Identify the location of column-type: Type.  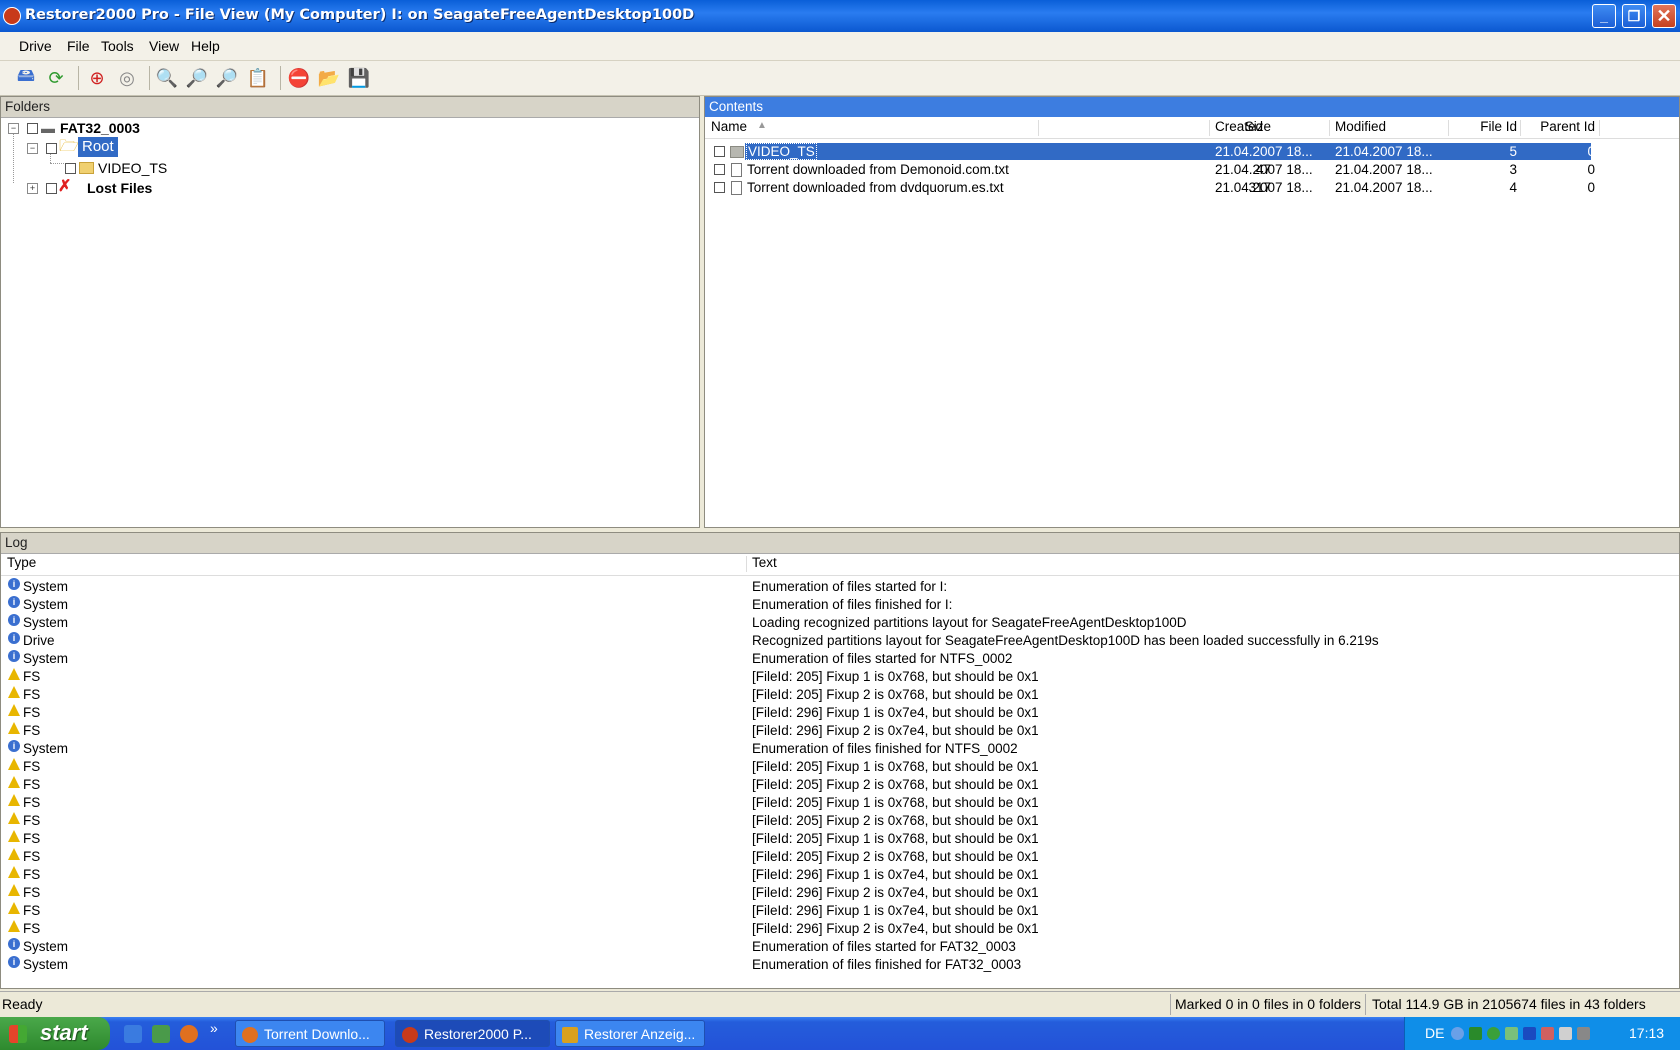
(21, 562).